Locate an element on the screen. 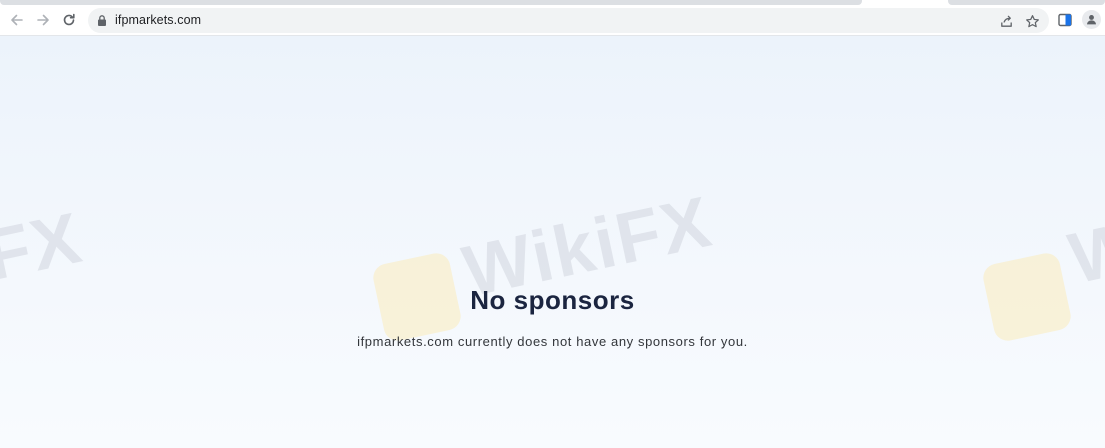 Image resolution: width=1105 pixels, height=448 pixels. page-heading: No sponsors is located at coordinates (552, 300).